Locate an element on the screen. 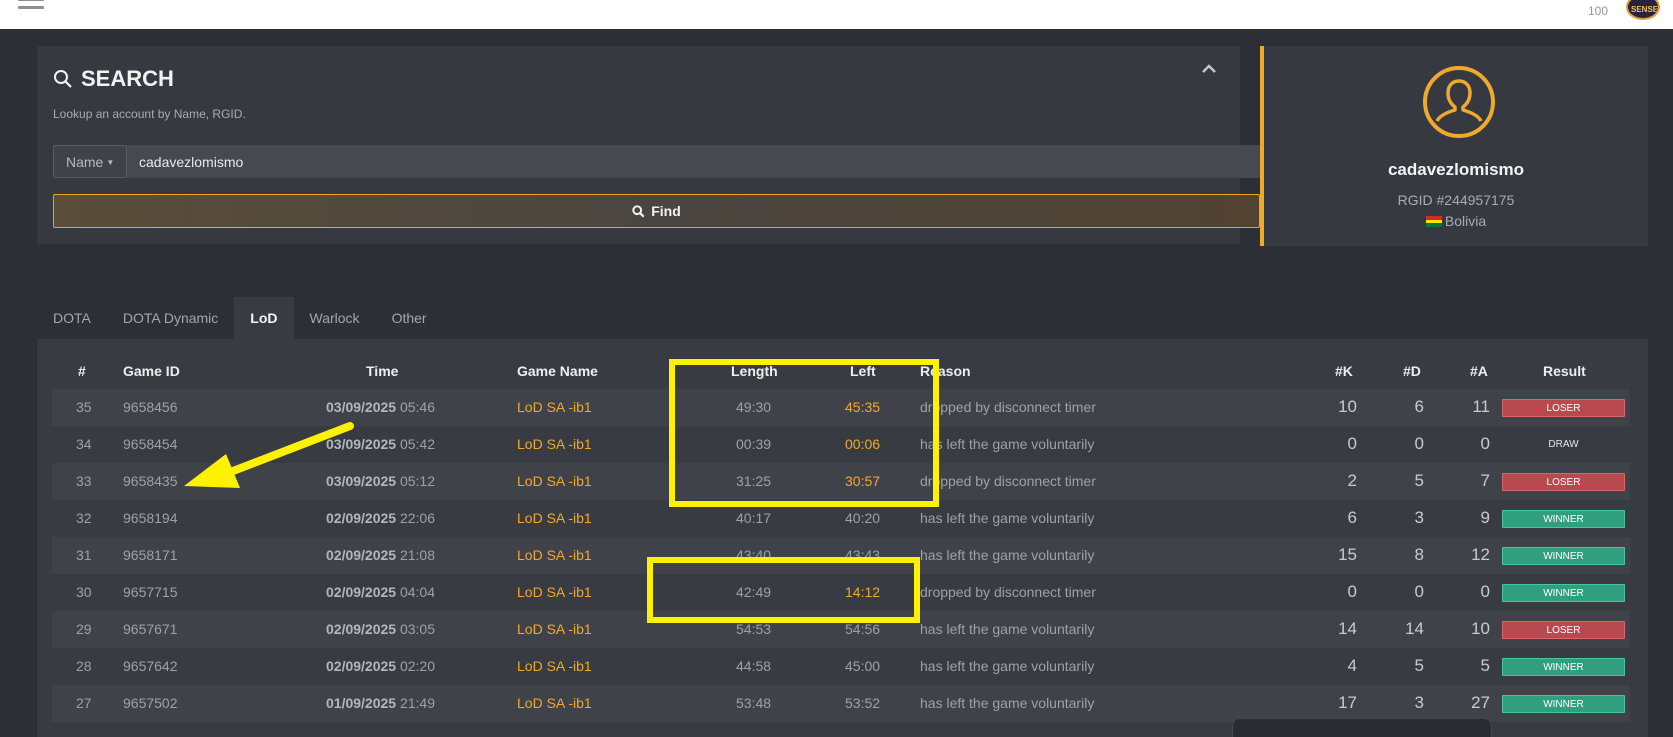 This screenshot has width=1673, height=737. header-time: Time is located at coordinates (382, 371).